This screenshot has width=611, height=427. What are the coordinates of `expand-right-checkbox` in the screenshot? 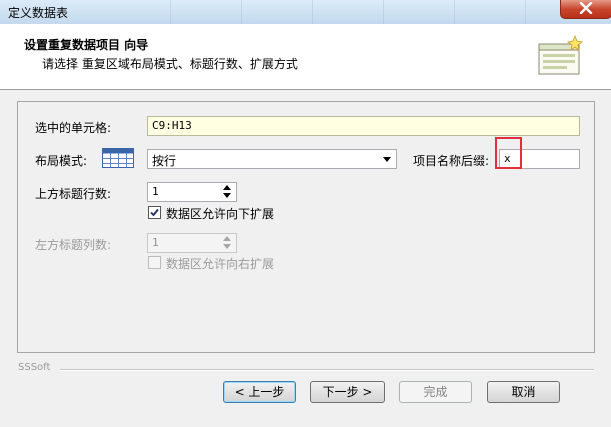 It's located at (154, 262).